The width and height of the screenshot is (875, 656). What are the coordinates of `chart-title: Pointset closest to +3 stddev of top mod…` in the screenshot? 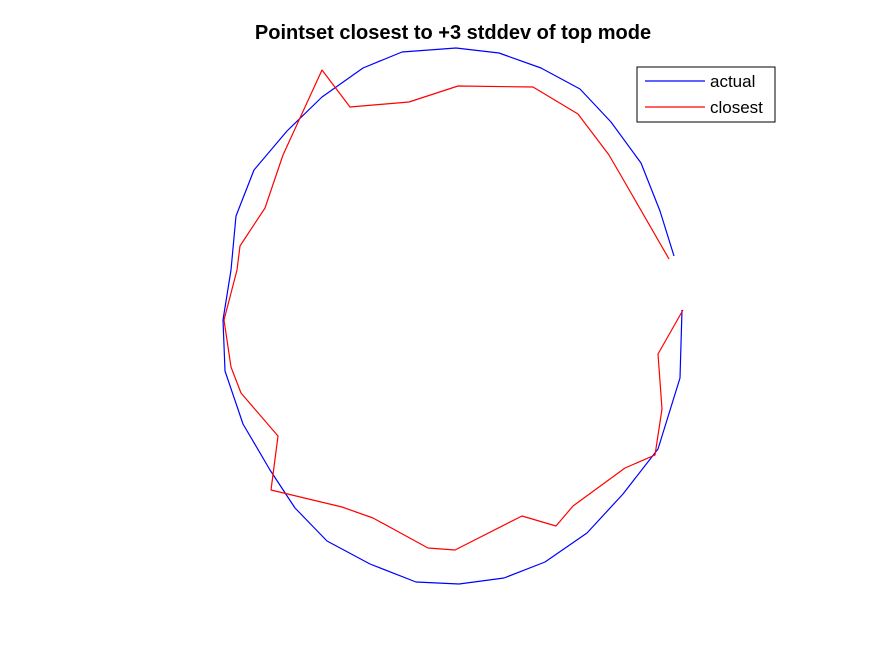 It's located at (453, 33).